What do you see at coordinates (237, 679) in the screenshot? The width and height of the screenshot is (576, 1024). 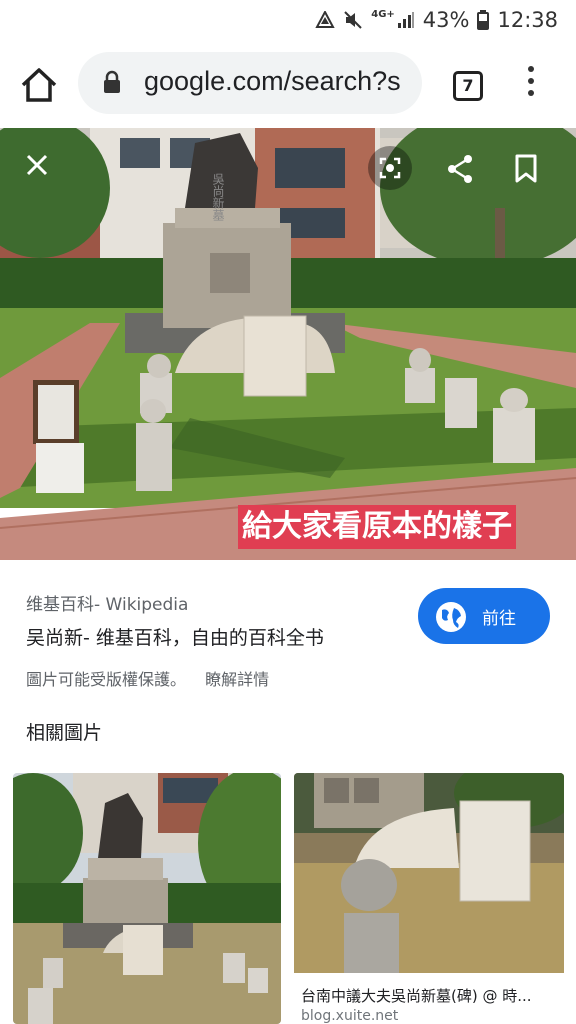 I see `learn-more-link: 瞭解詳情` at bounding box center [237, 679].